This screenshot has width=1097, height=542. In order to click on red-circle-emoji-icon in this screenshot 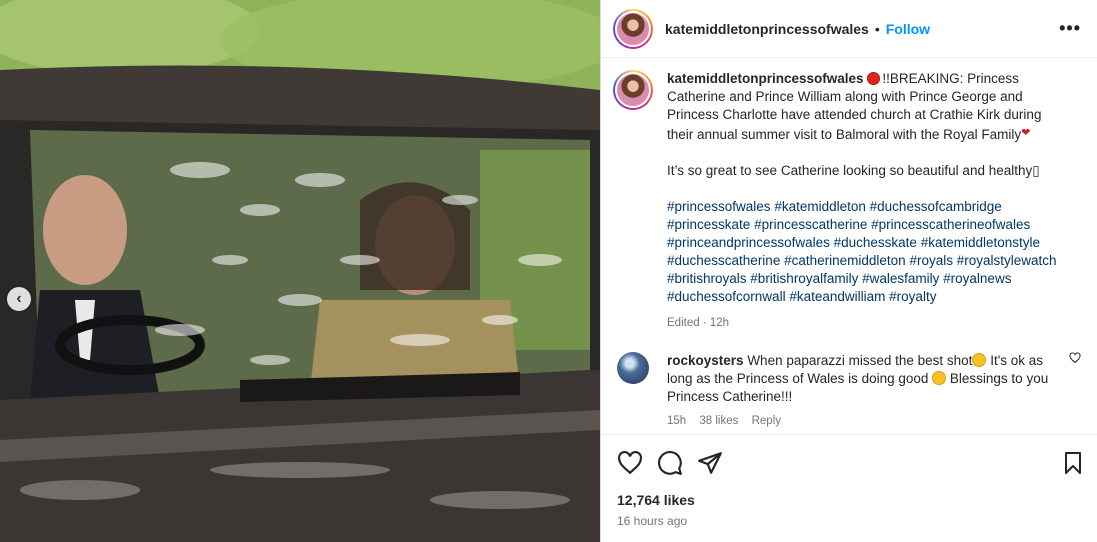, I will do `click(874, 78)`.